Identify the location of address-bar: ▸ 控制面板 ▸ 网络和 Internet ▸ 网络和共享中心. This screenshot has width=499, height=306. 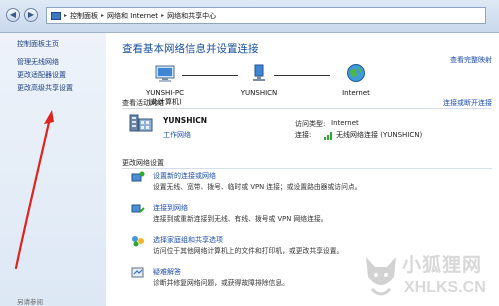
(266, 15).